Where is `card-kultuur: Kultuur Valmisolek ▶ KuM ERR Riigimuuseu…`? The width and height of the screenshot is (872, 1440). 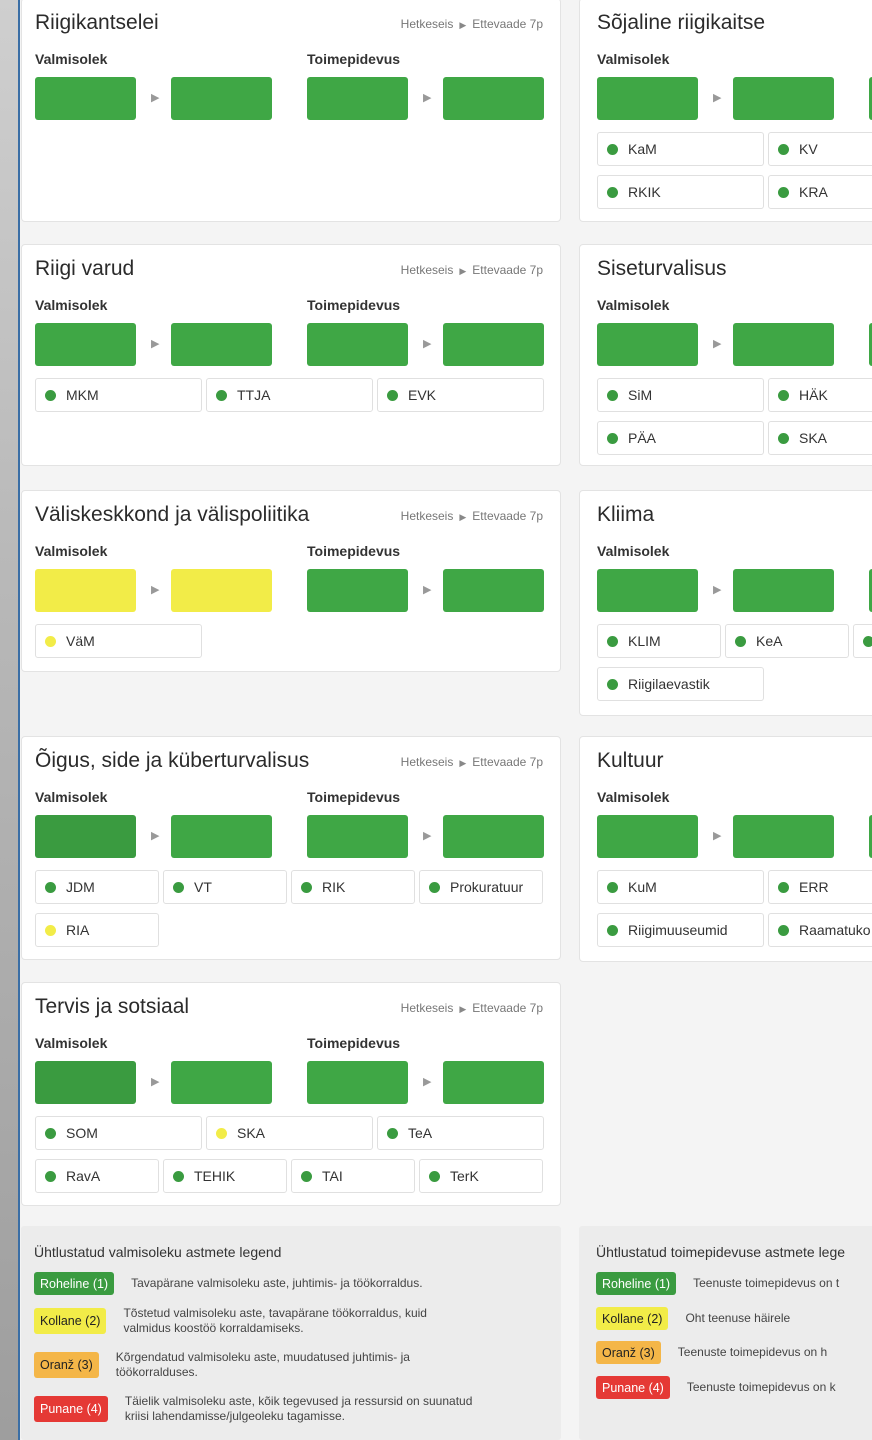 card-kultuur: Kultuur Valmisolek ▶ KuM ERR Riigimuuseu… is located at coordinates (725, 849).